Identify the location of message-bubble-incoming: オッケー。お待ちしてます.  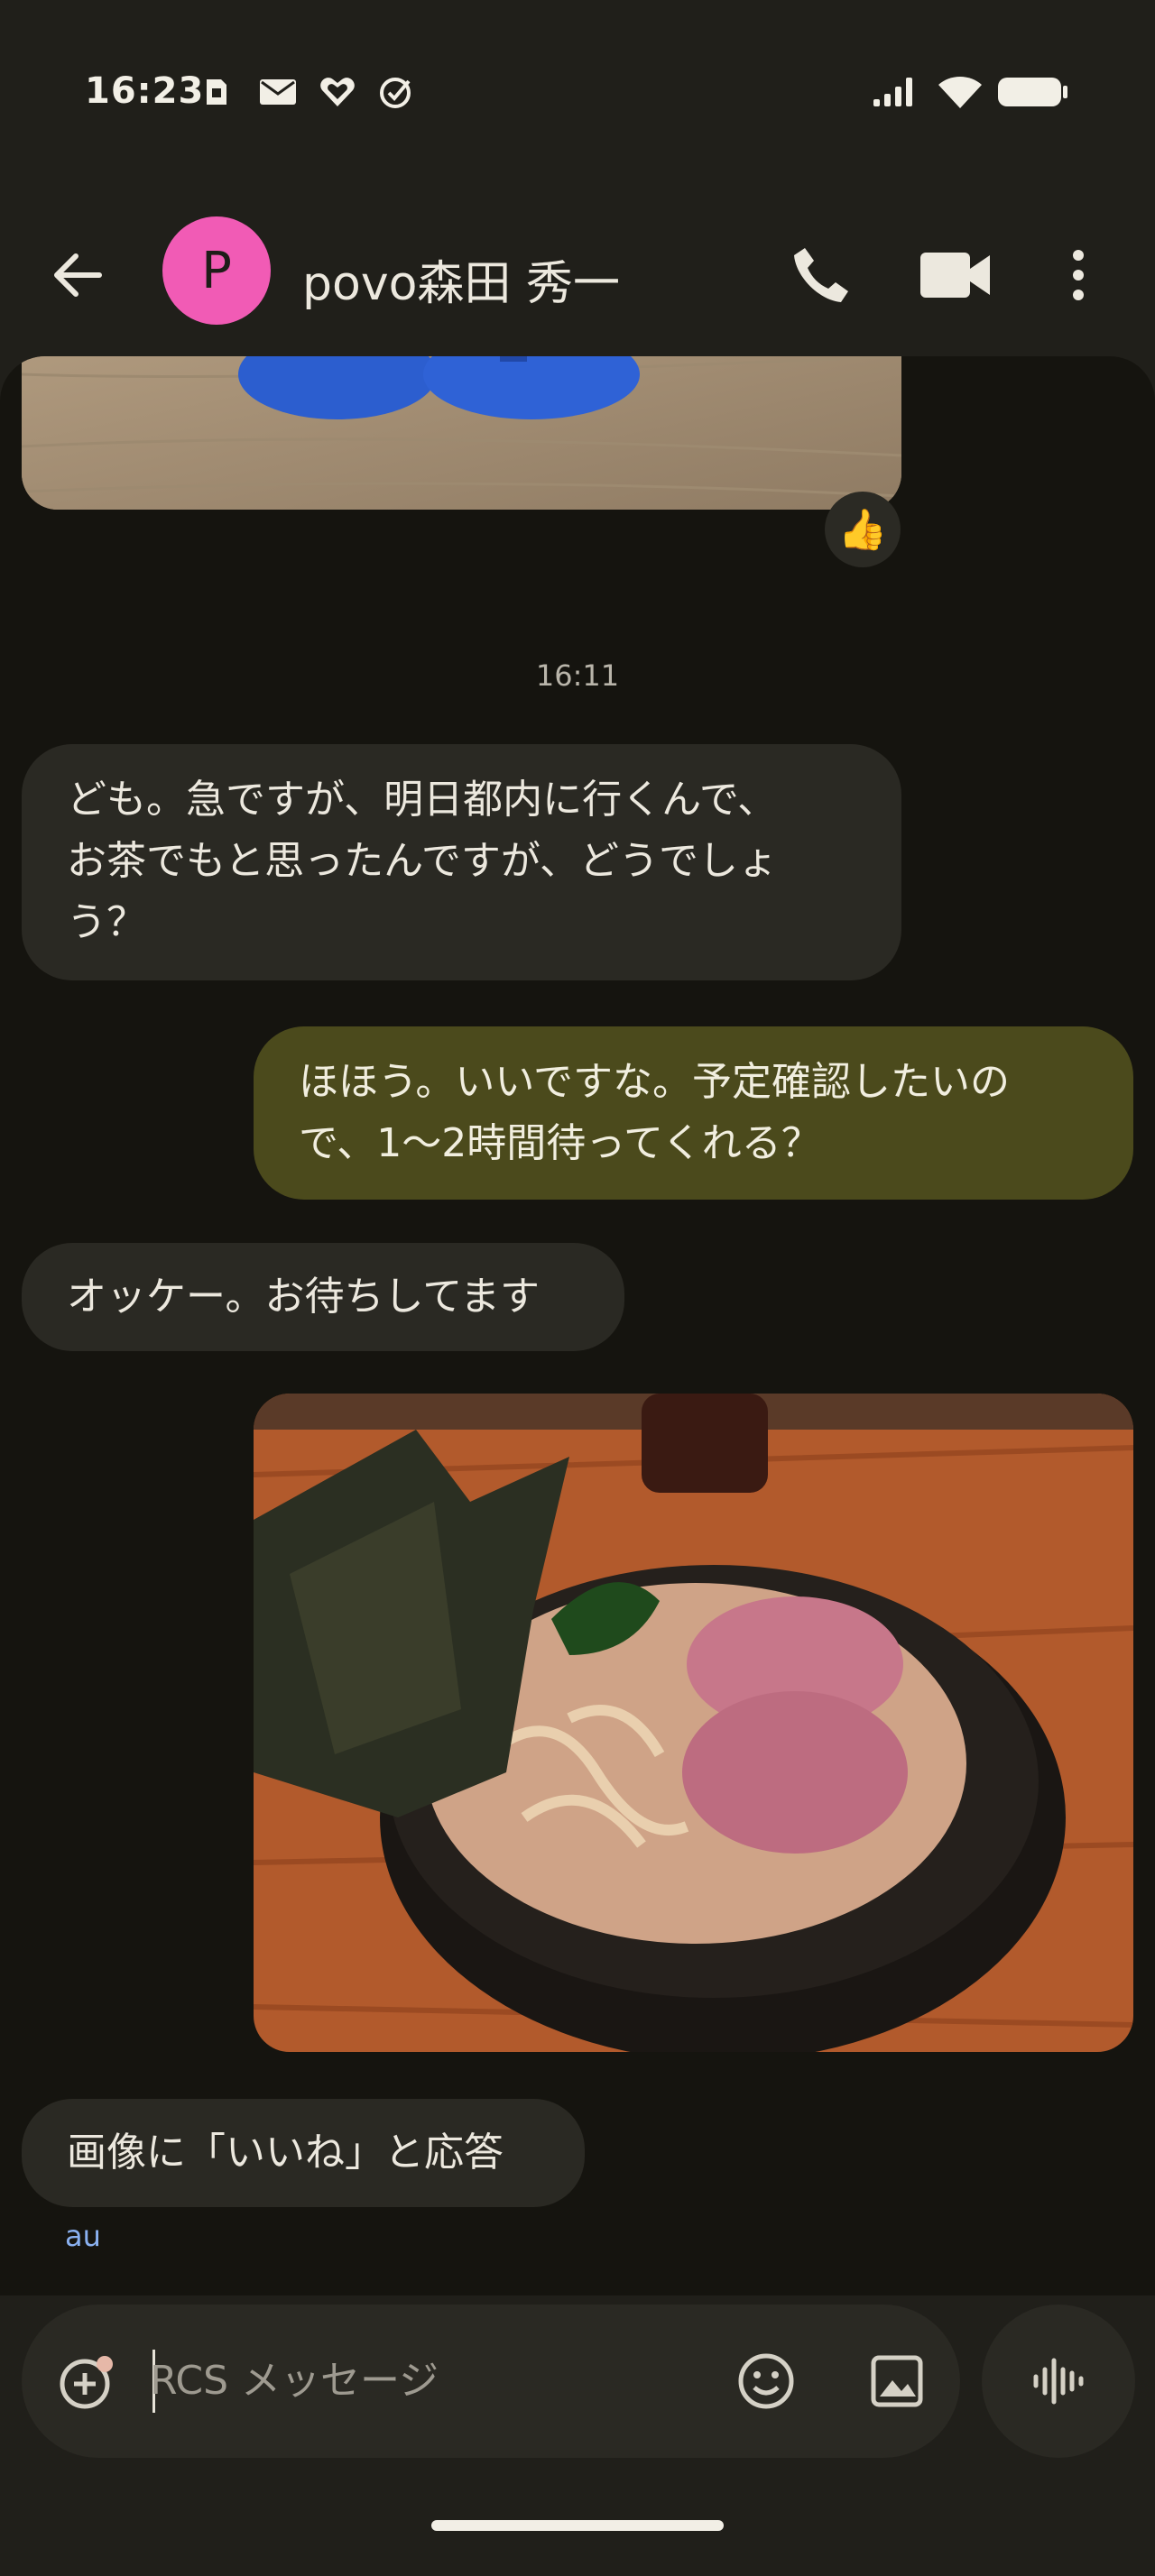
(323, 1297).